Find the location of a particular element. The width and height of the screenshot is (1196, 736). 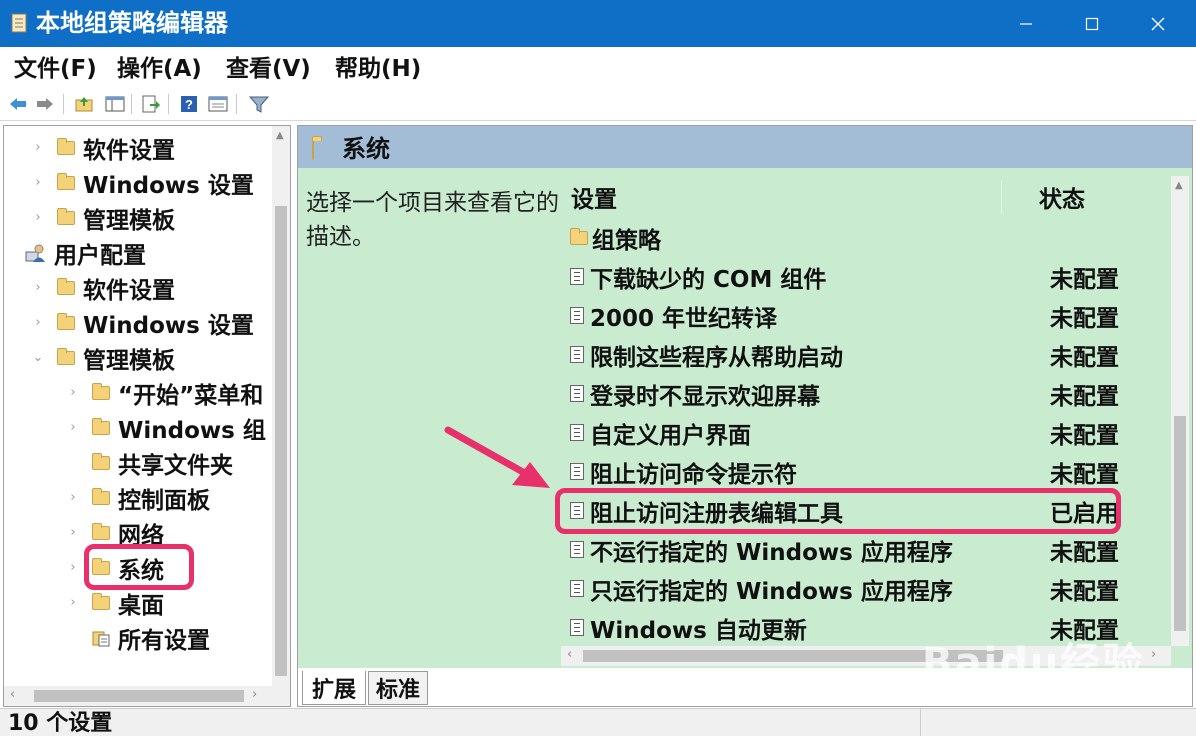

filter-icon is located at coordinates (259, 104).